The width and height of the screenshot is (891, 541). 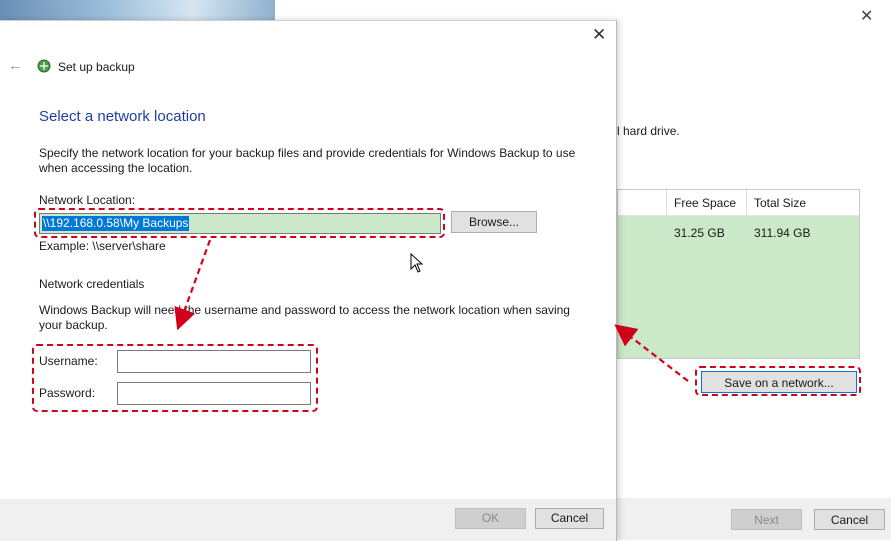 What do you see at coordinates (193, 285) in the screenshot?
I see `arrow-to-credentials` at bounding box center [193, 285].